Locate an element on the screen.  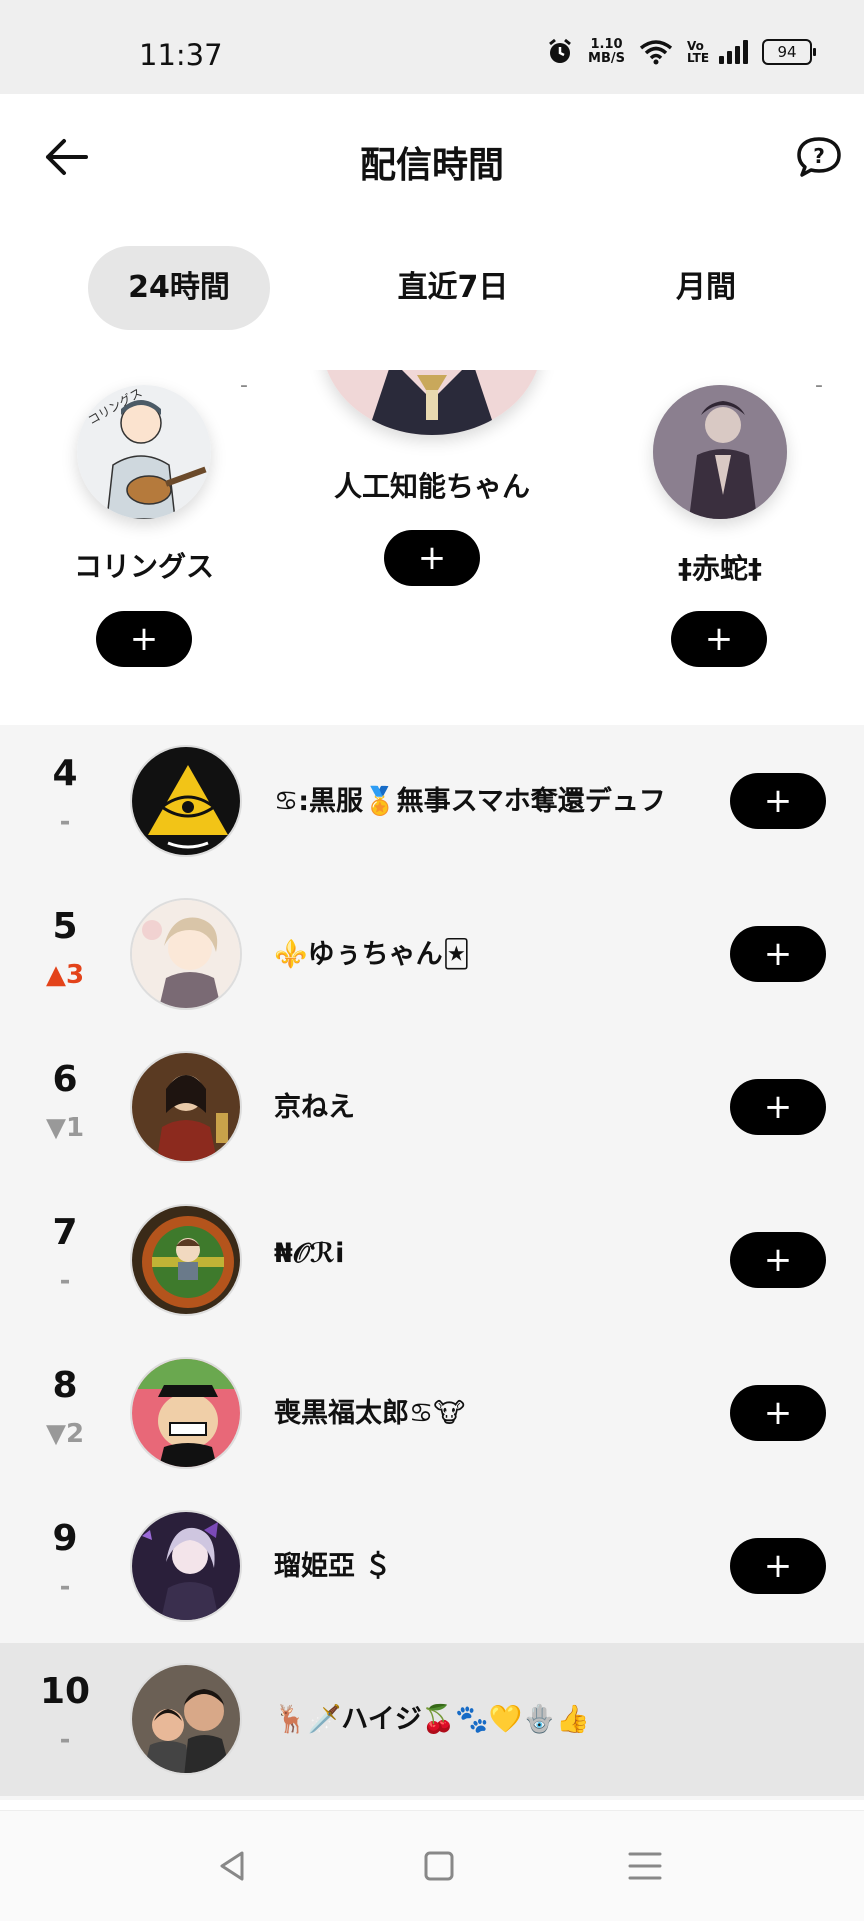
user-name: 京ねえ is located at coordinates (314, 1107).